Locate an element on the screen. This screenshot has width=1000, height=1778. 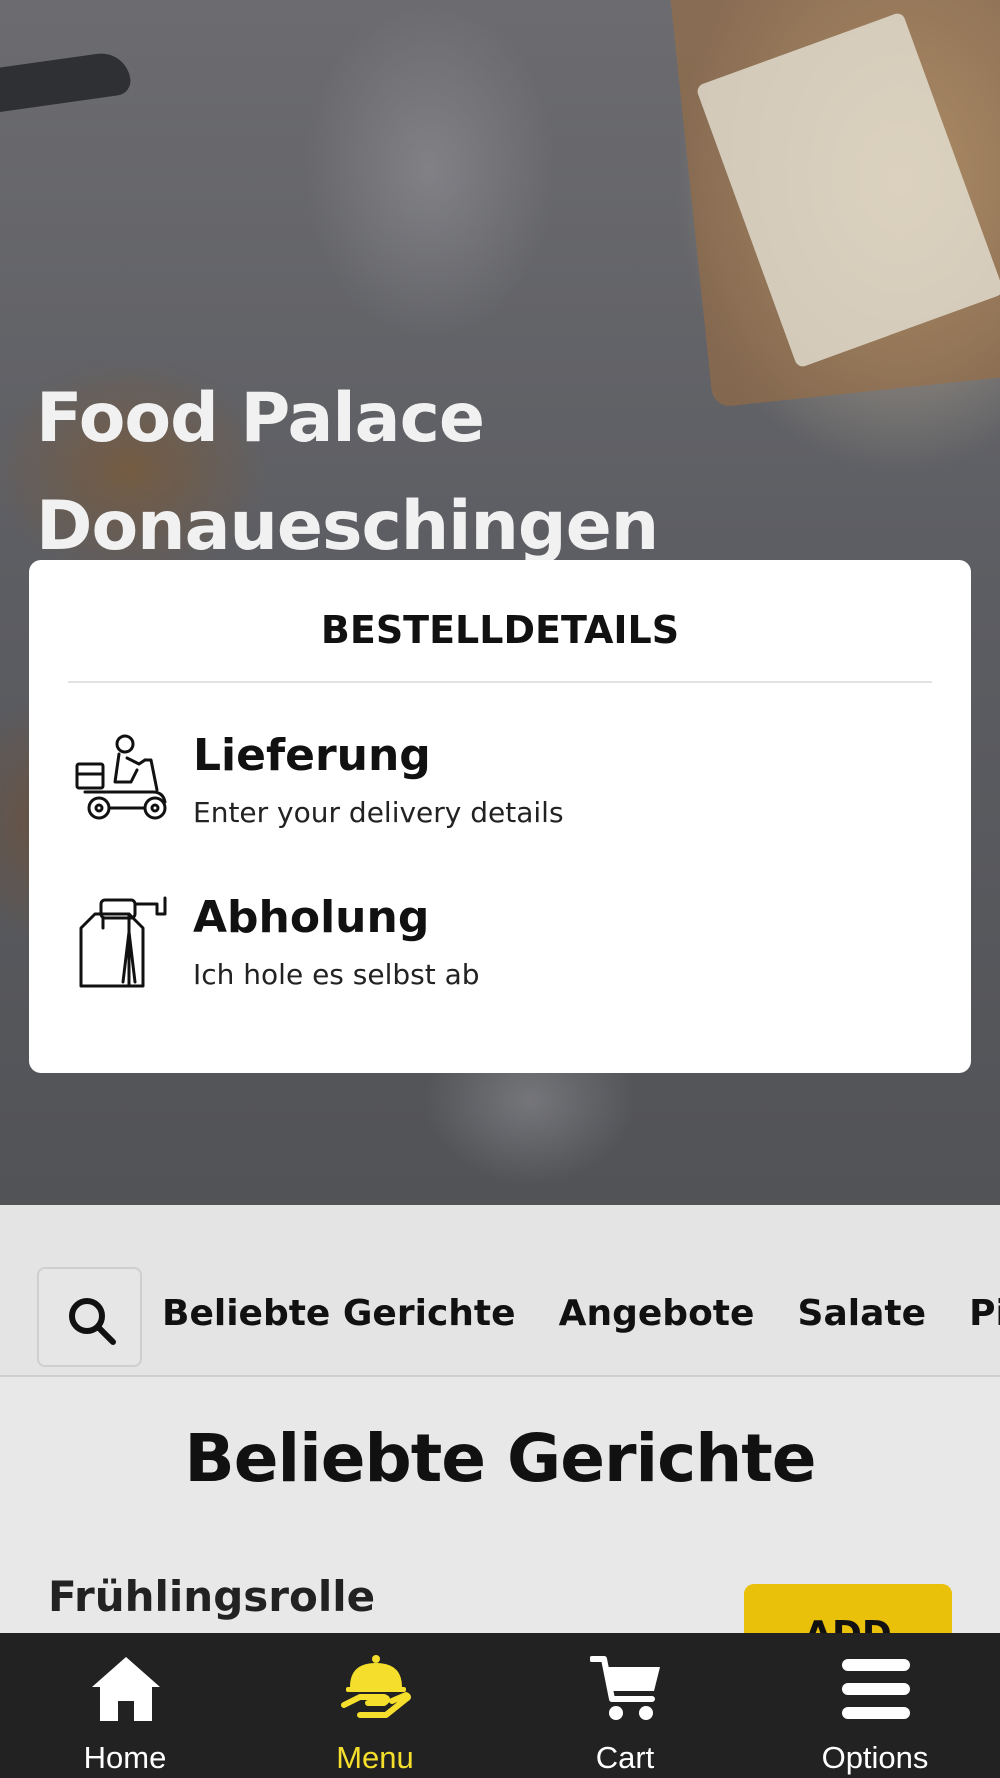
menu-icon is located at coordinates (876, 1689).